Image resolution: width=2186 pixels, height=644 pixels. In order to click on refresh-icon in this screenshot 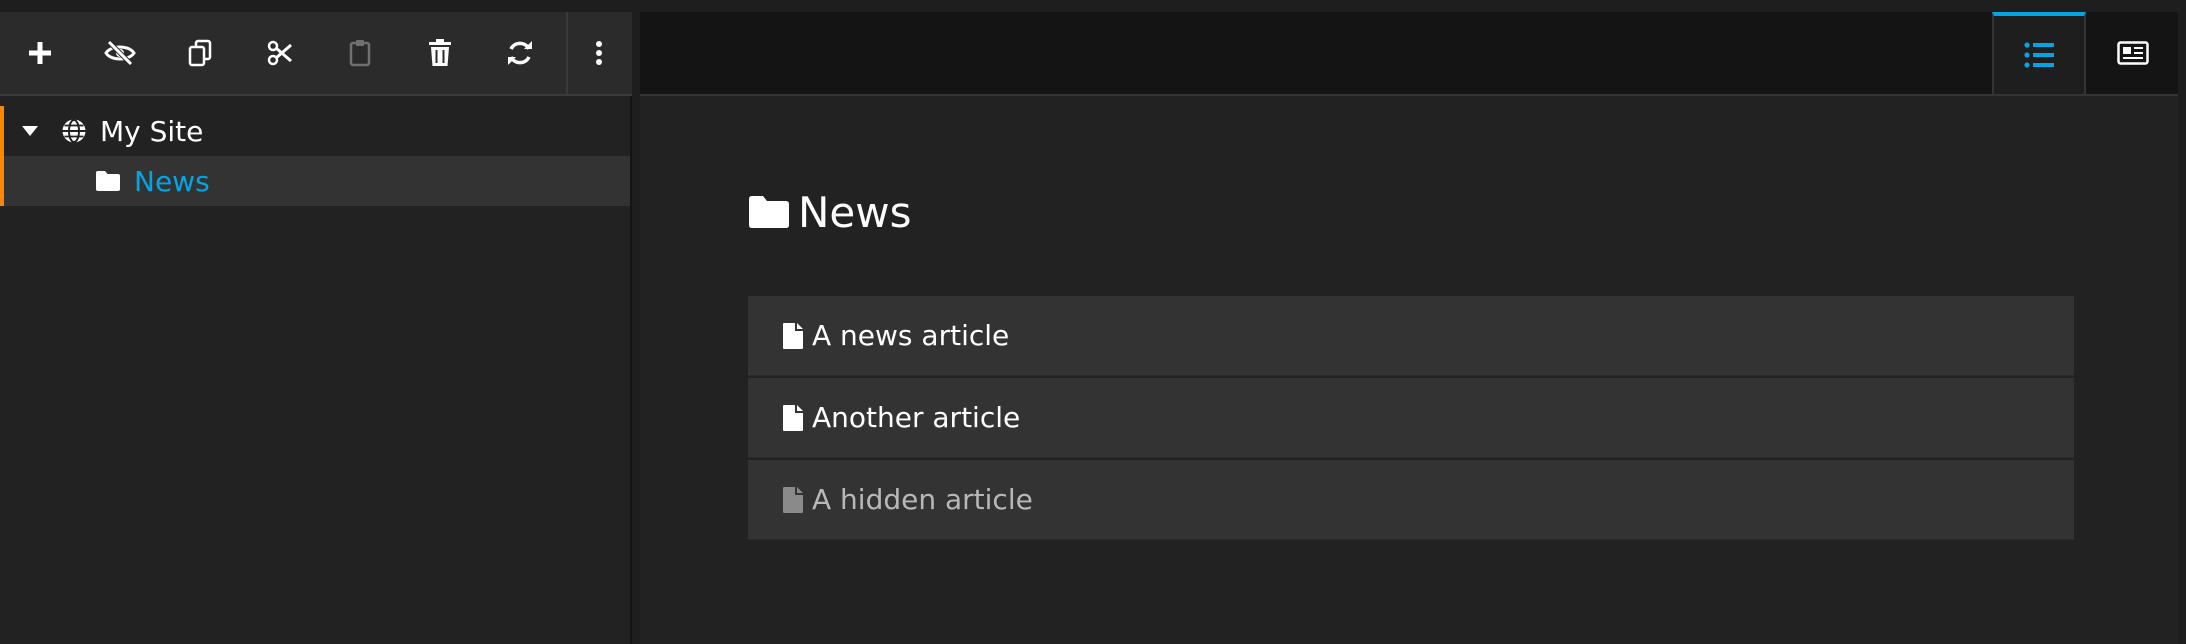, I will do `click(520, 53)`.